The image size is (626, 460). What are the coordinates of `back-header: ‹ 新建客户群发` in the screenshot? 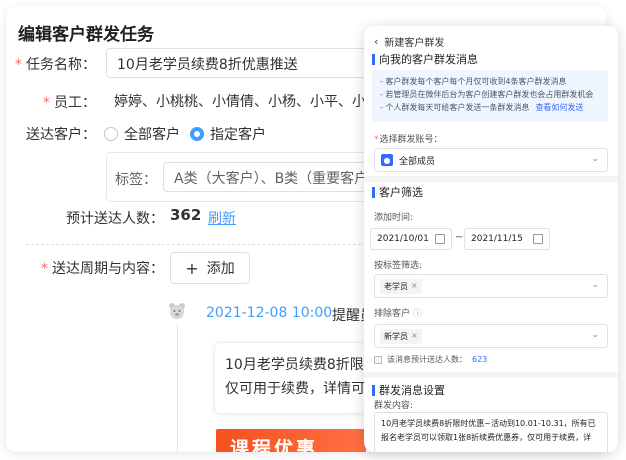 It's located at (409, 41).